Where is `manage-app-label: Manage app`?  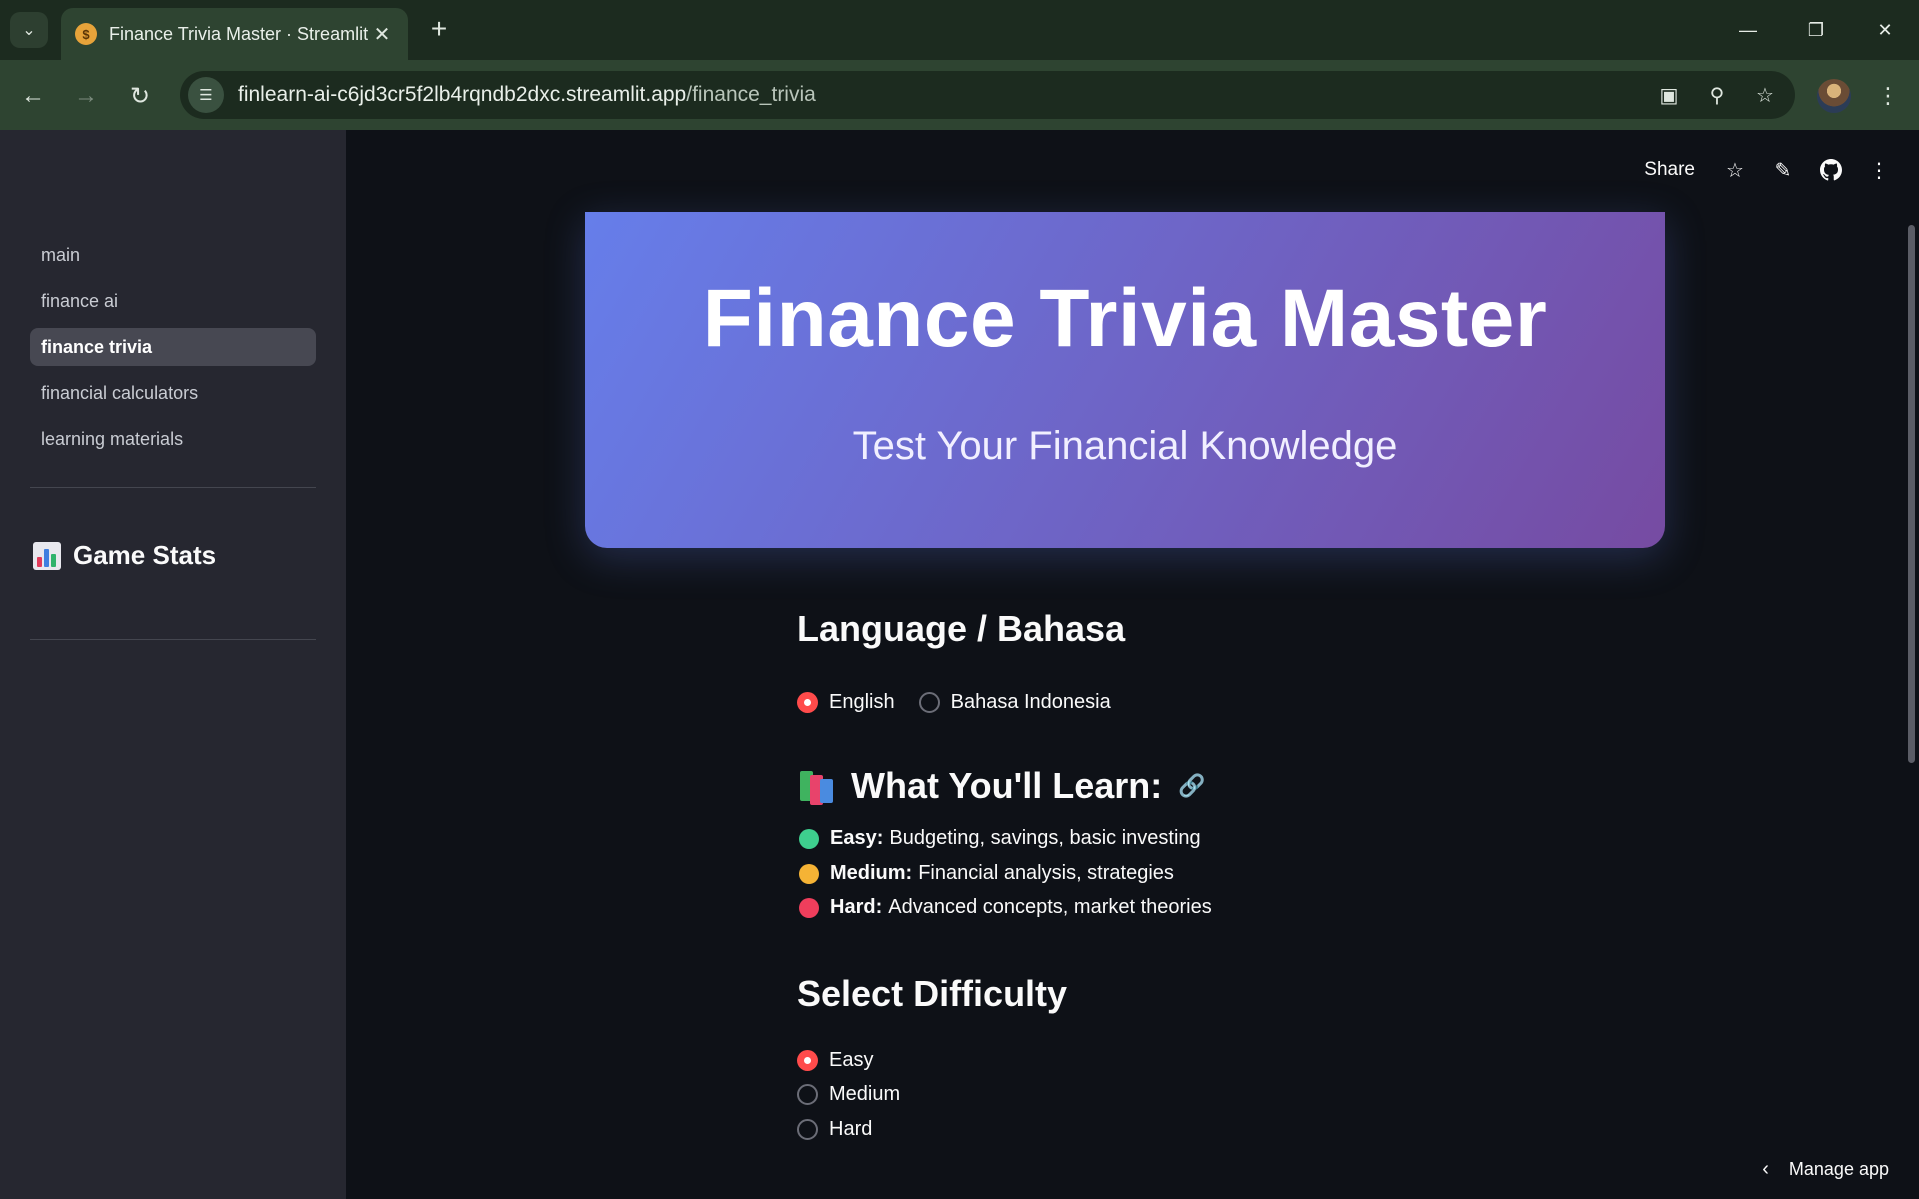
manage-app-label: Manage app is located at coordinates (1838, 1169).